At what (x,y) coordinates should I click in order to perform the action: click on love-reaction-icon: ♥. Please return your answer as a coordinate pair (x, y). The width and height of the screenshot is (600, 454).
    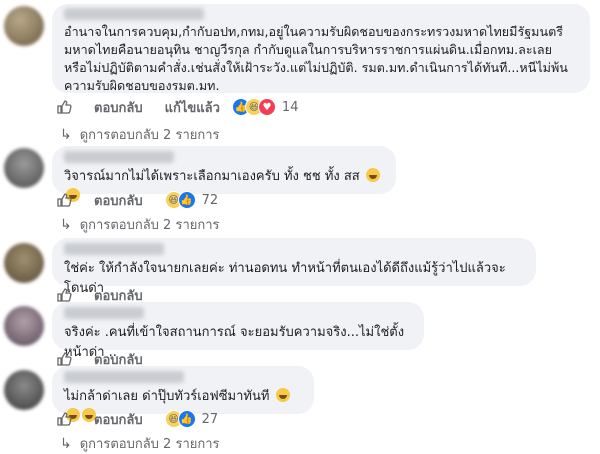
    Looking at the image, I should click on (266, 107).